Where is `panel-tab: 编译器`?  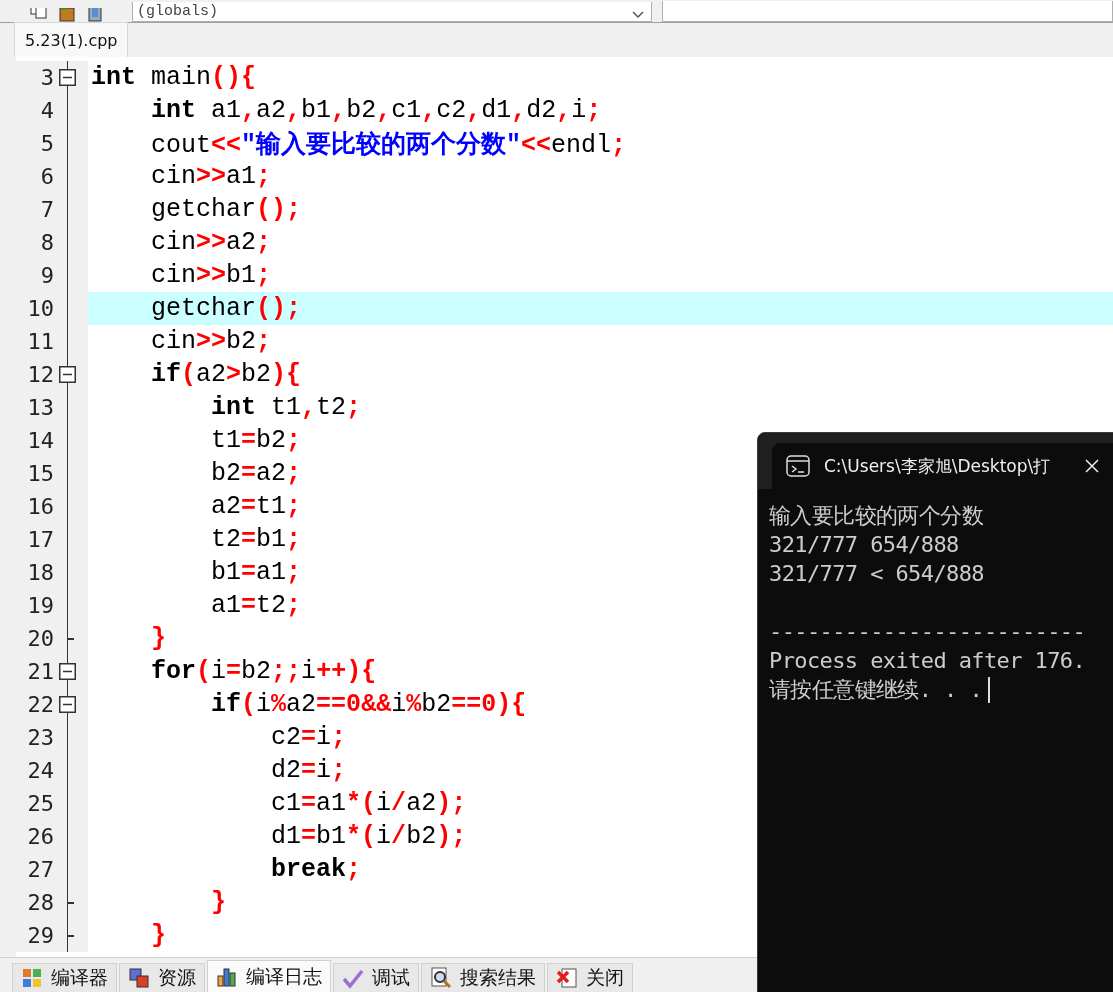
panel-tab: 编译器 is located at coordinates (64, 977).